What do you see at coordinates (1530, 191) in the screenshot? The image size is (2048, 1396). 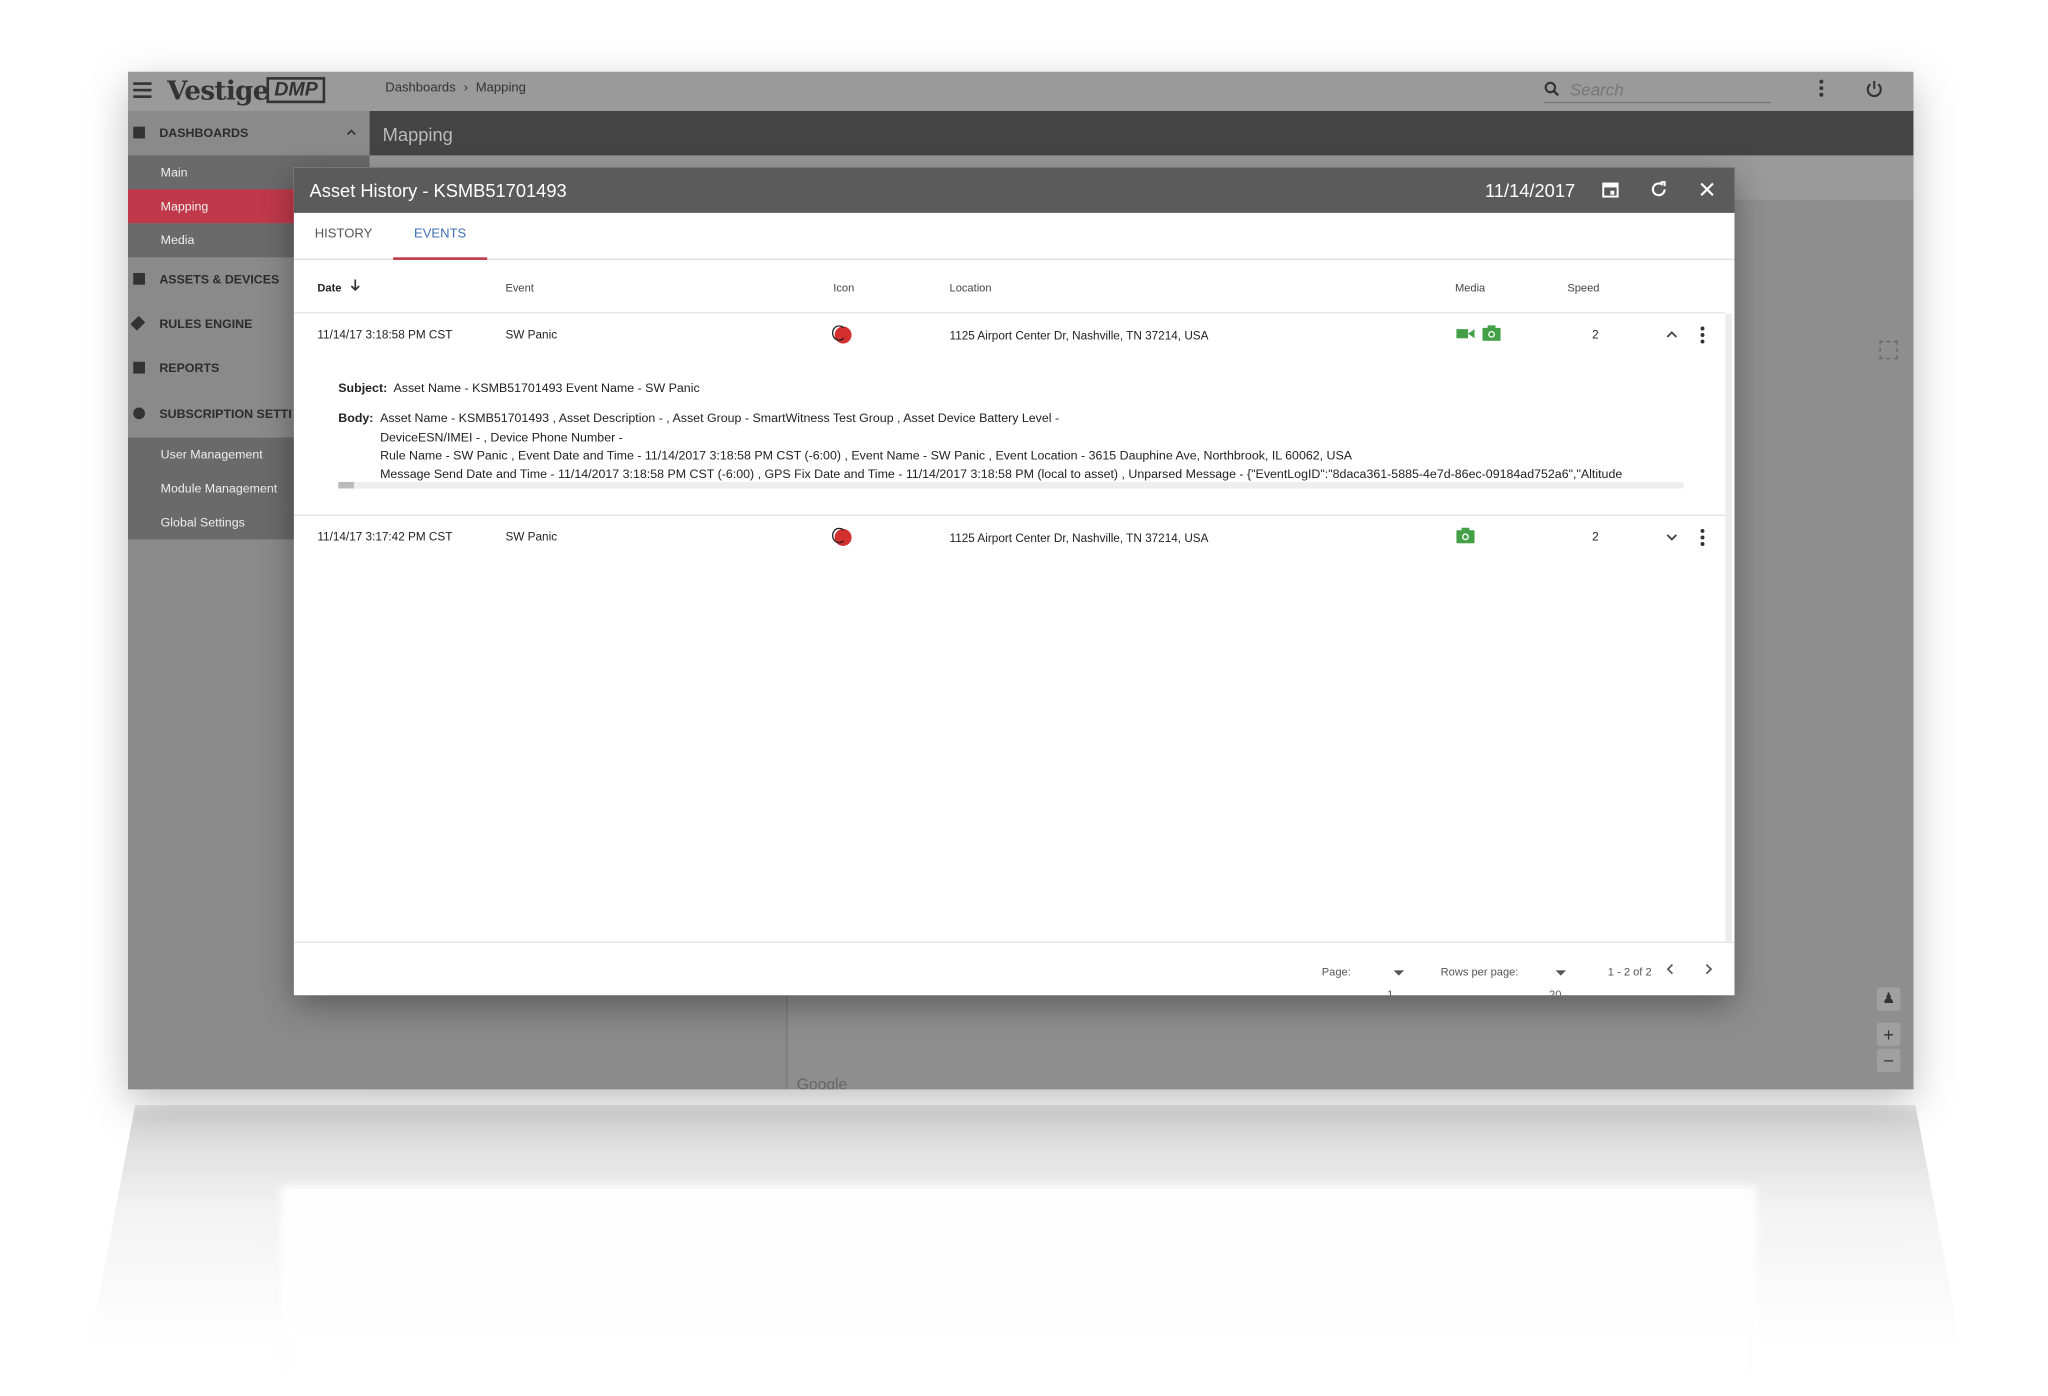 I see `dialog-date: 11/14/2017` at bounding box center [1530, 191].